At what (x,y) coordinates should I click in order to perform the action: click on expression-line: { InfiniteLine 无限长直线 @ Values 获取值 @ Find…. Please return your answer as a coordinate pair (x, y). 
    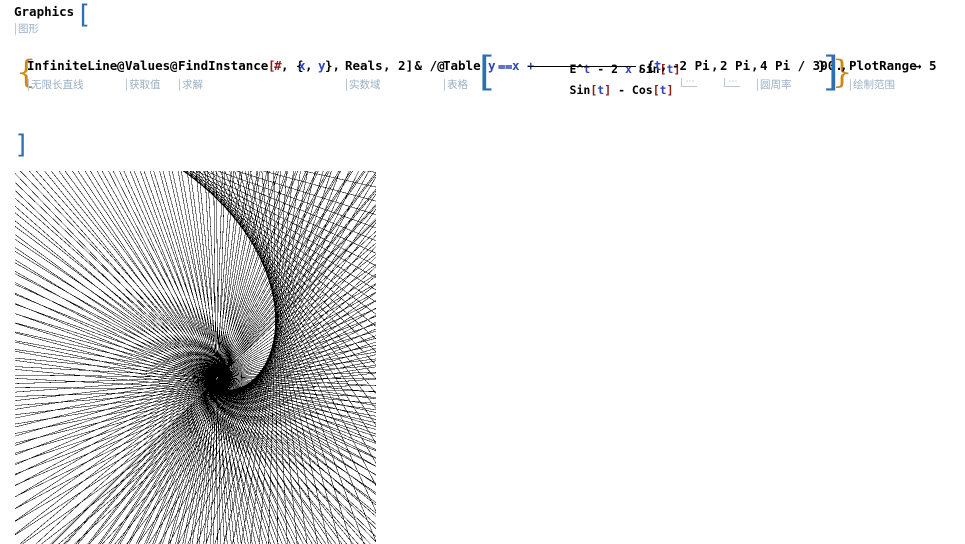
    Looking at the image, I should click on (482, 70).